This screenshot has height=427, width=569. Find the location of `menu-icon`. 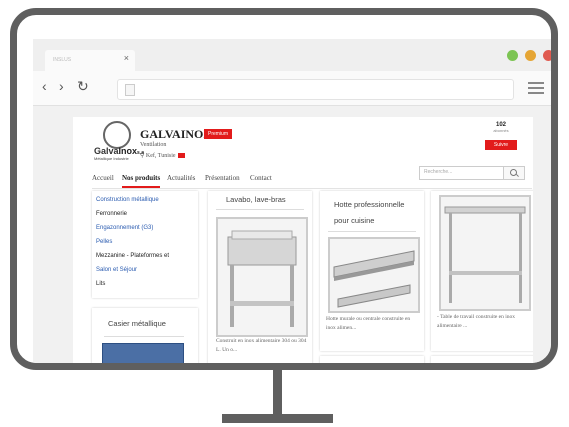

menu-icon is located at coordinates (536, 88).